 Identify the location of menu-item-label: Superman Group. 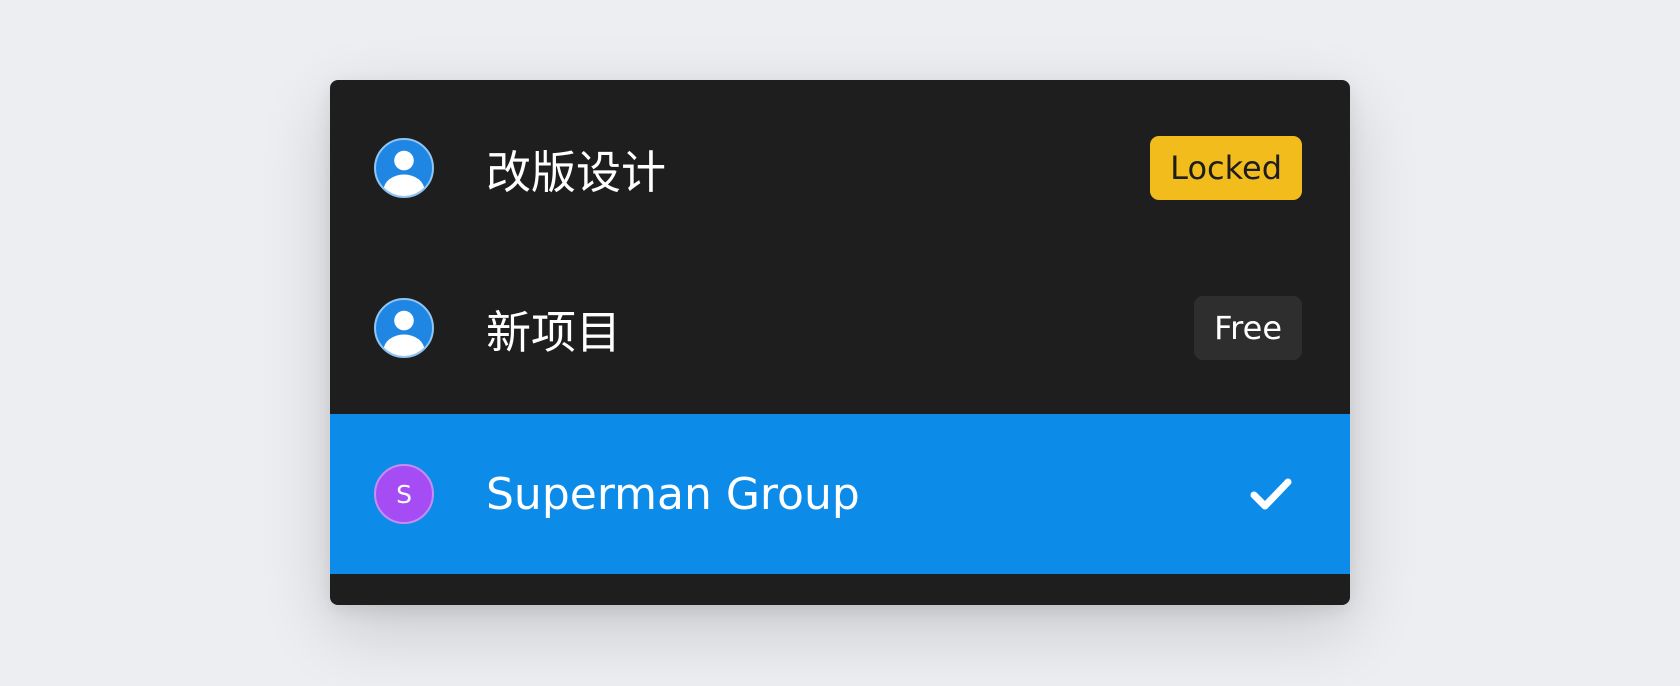
(673, 494).